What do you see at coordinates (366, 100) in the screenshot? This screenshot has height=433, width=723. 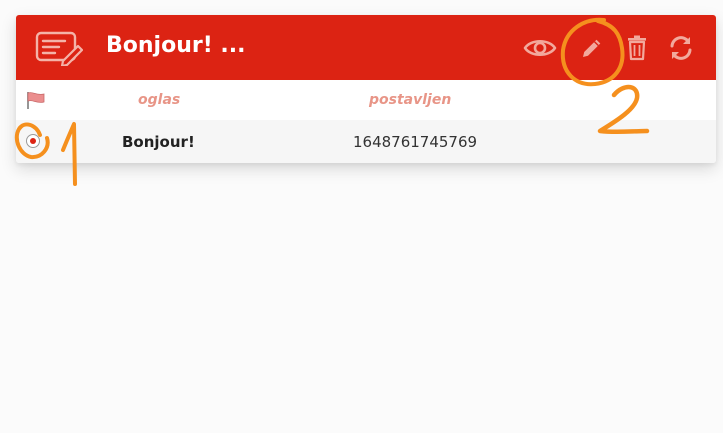 I see `table-header: oglas postavljen` at bounding box center [366, 100].